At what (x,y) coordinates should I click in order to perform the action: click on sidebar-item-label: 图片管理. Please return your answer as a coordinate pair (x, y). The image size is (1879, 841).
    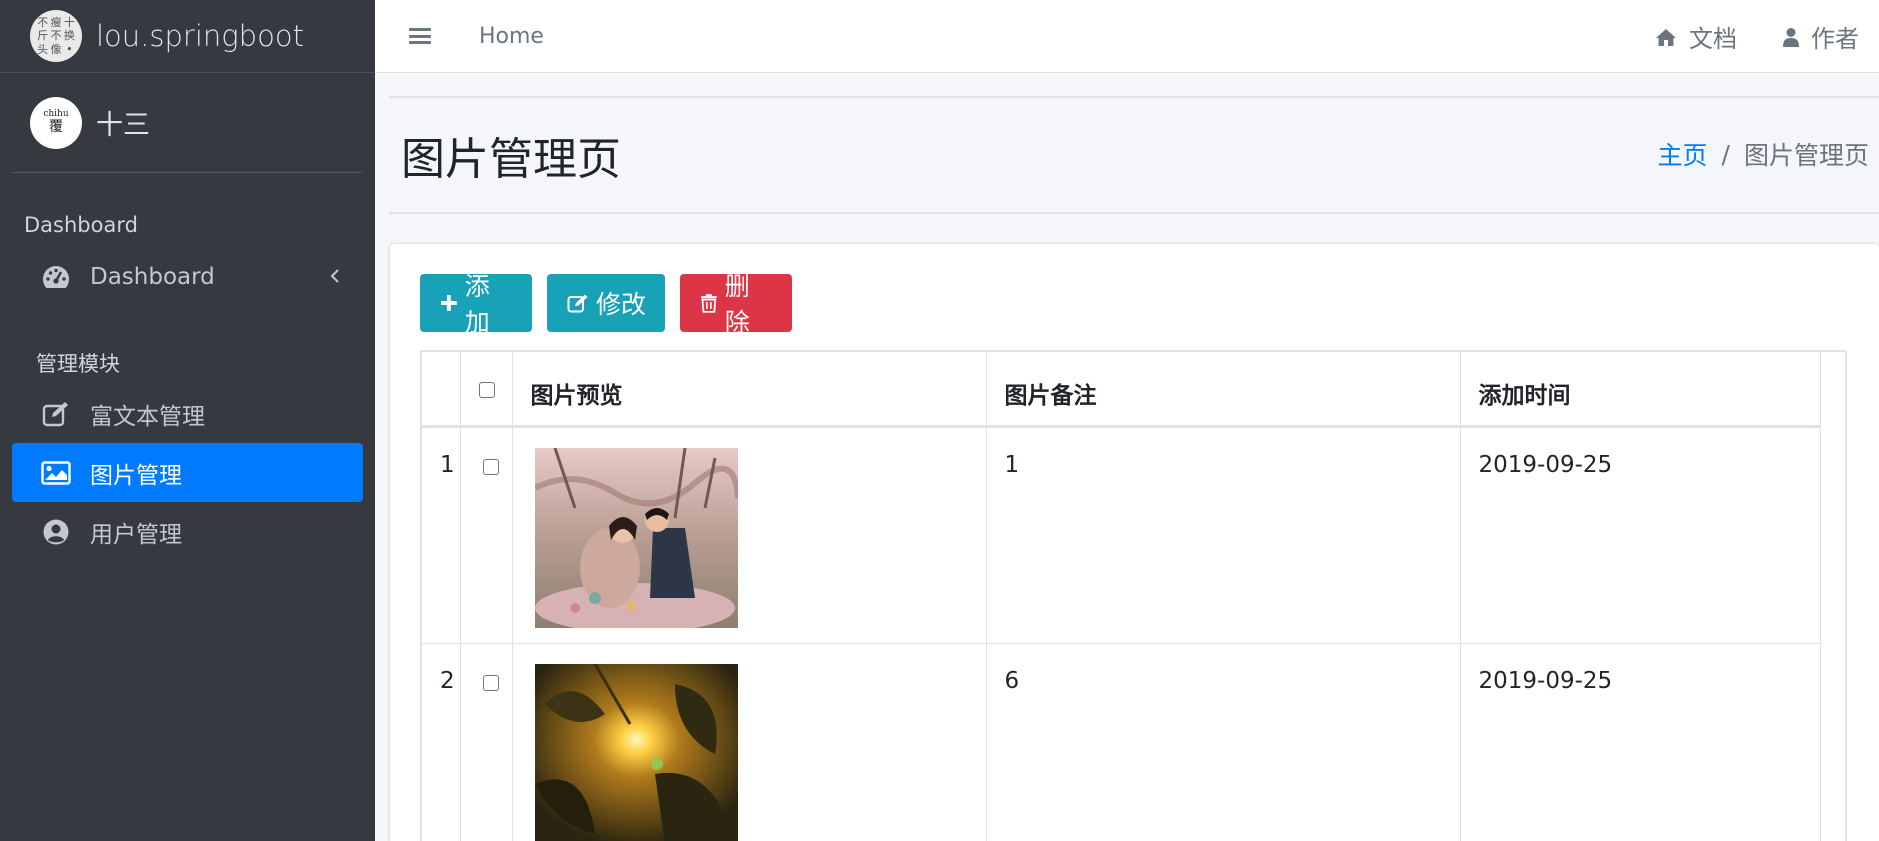
    Looking at the image, I should click on (136, 475).